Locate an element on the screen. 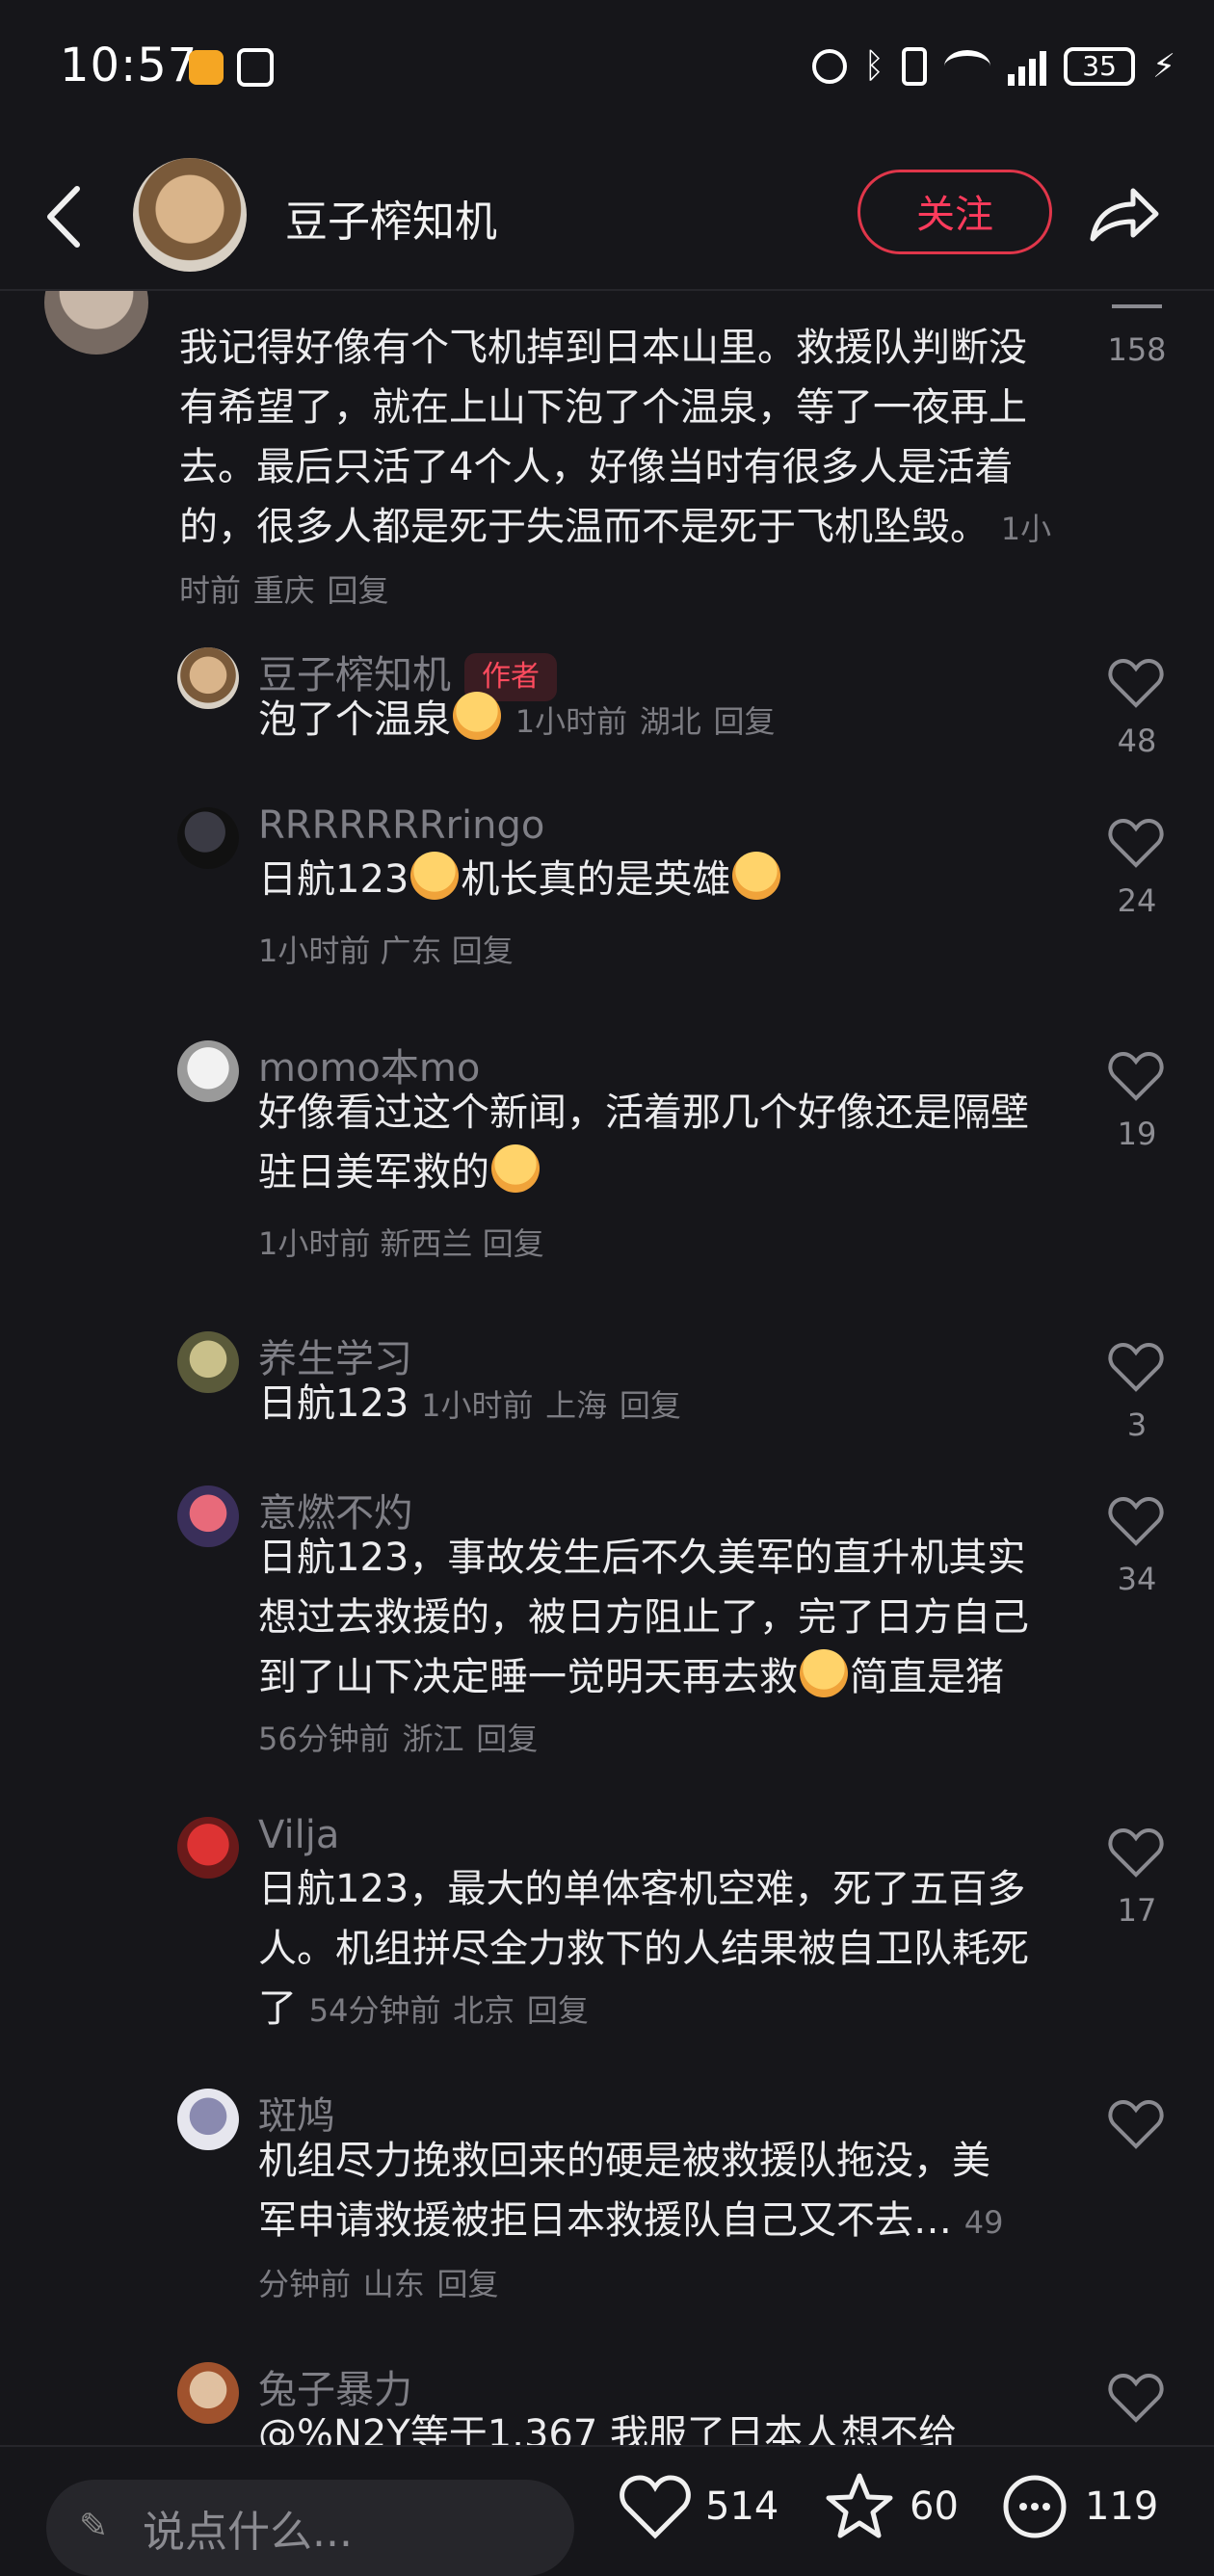  reply-author-name: RRRRRRRringo is located at coordinates (401, 826).